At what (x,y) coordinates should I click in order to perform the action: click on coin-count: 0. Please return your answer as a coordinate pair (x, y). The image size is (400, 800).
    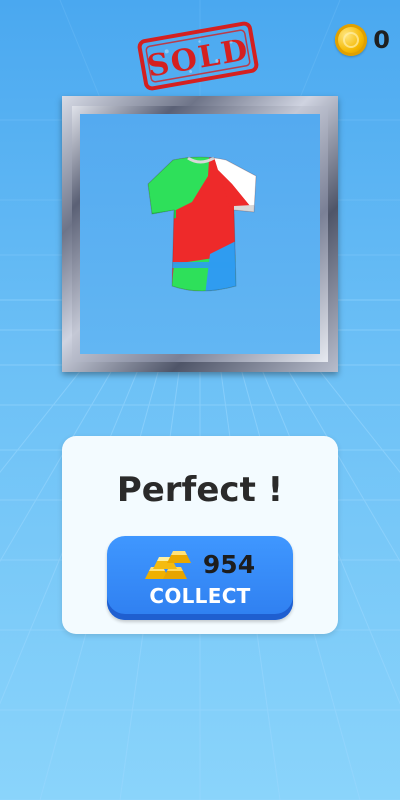
    Looking at the image, I should click on (381, 40).